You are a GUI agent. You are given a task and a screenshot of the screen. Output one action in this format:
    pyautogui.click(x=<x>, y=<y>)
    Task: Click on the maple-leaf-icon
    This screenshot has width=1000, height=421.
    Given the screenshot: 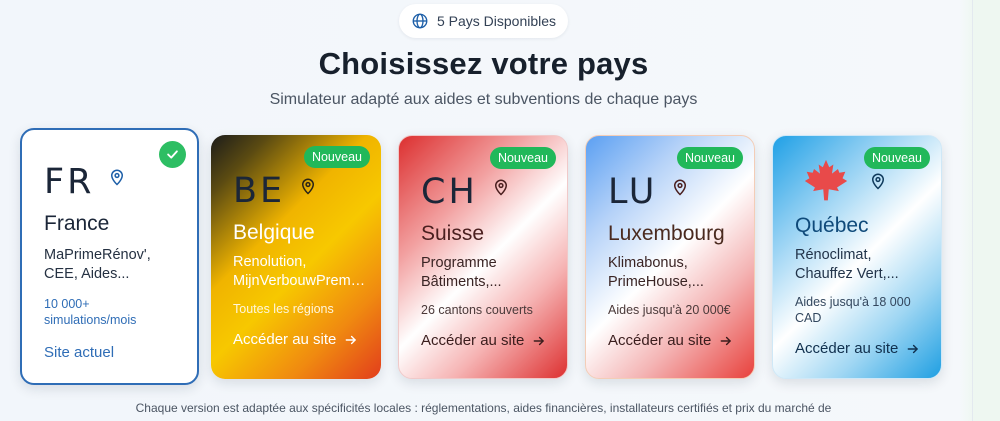 What is the action you would take?
    pyautogui.click(x=826, y=180)
    